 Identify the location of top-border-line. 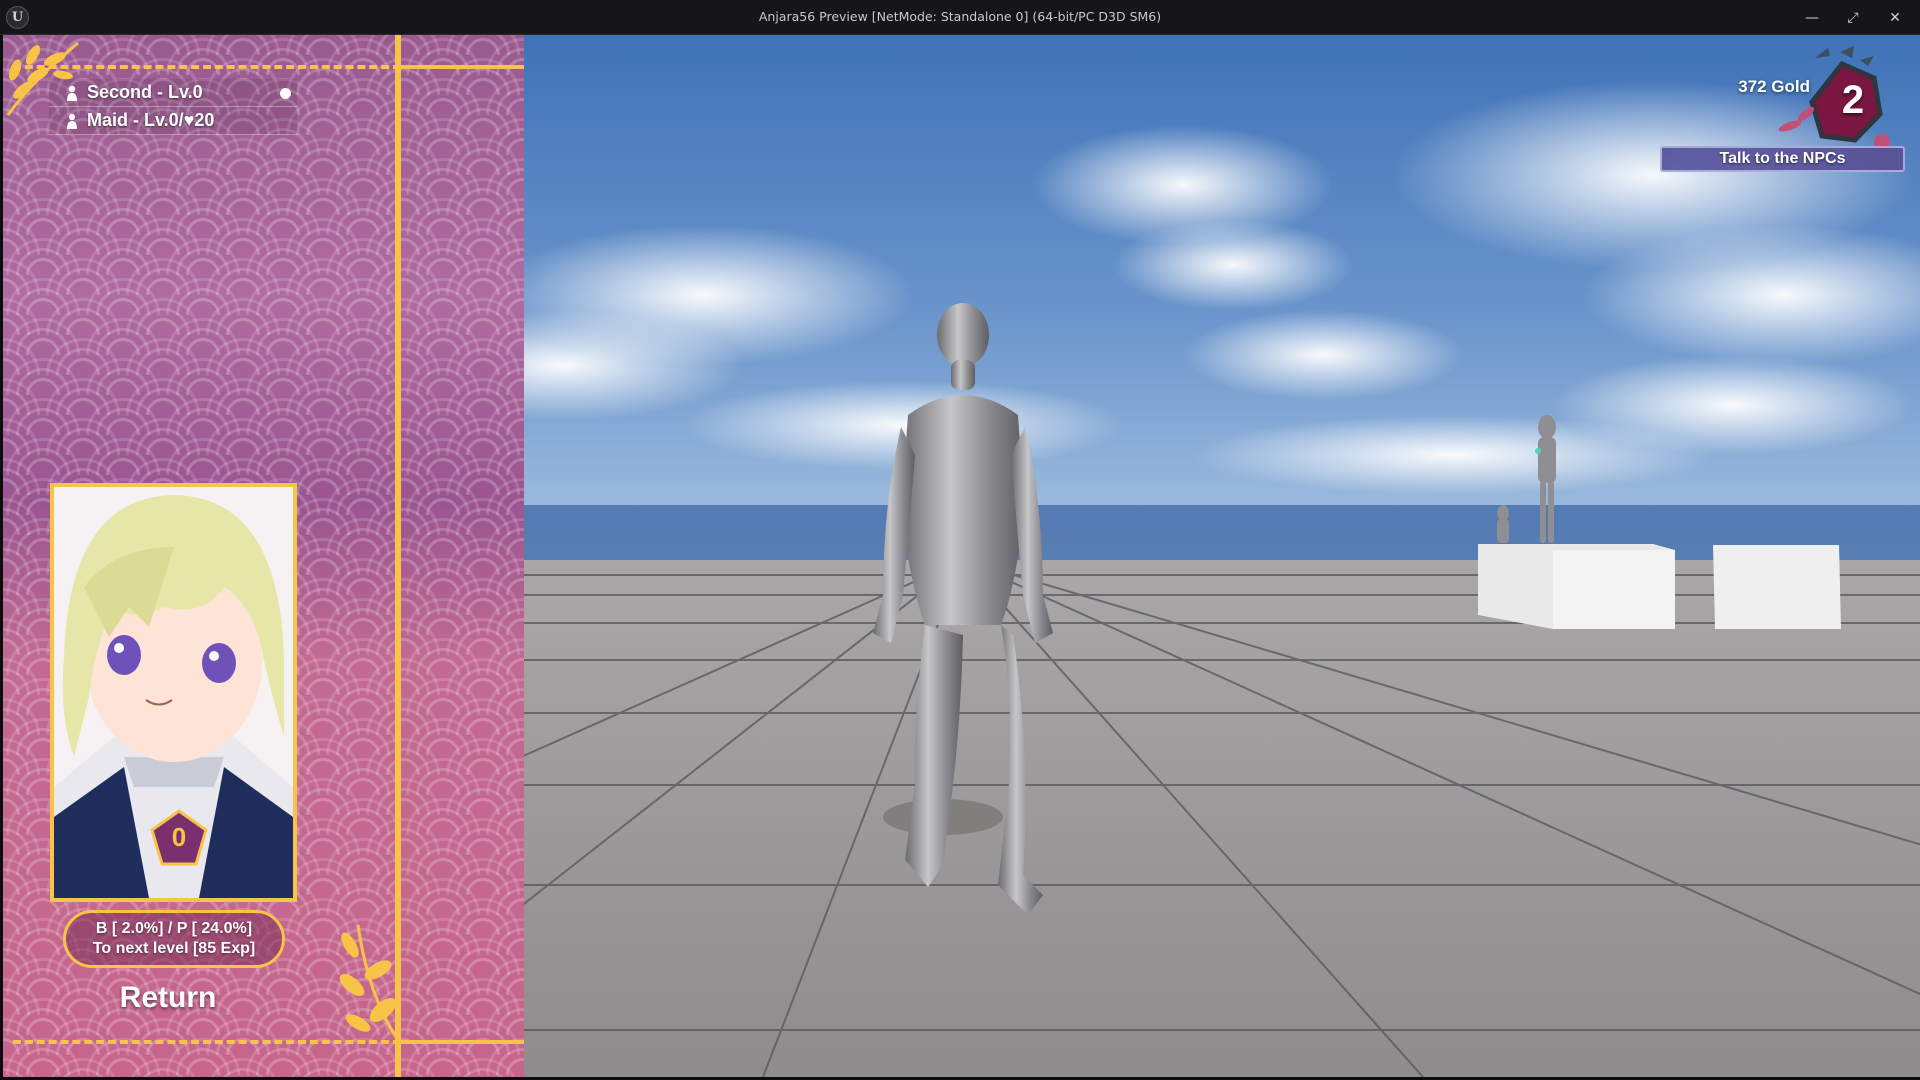
(462, 67).